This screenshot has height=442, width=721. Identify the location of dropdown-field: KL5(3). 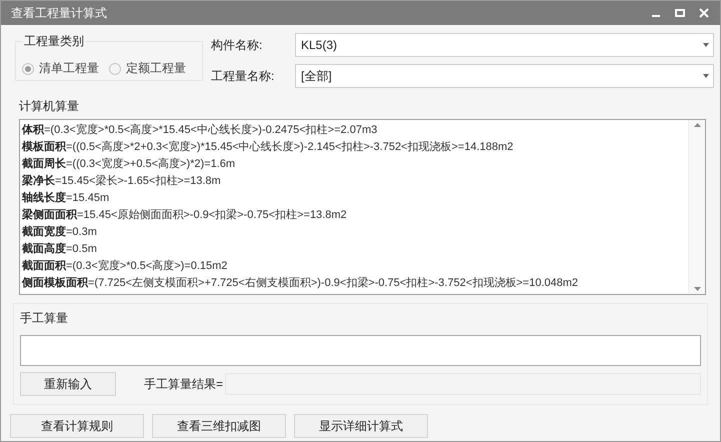
(504, 45).